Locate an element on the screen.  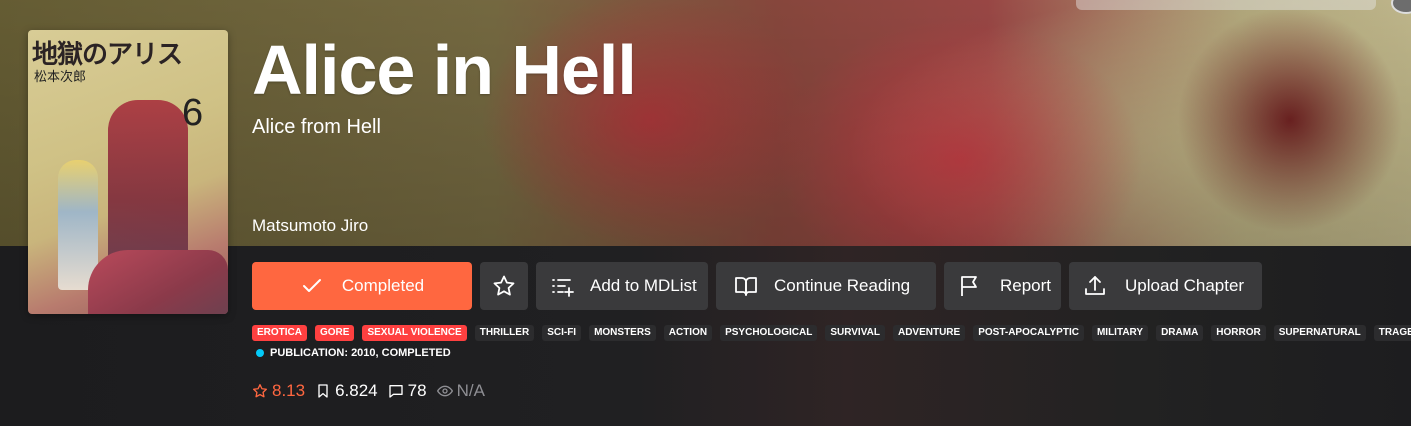
cover-author: 松本次郎 is located at coordinates (60, 76).